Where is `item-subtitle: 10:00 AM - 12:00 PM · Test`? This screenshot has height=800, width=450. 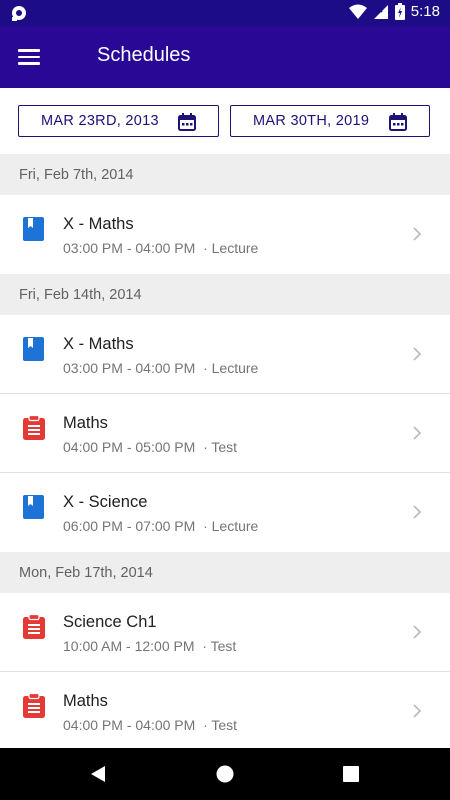 item-subtitle: 10:00 AM - 12:00 PM · Test is located at coordinates (150, 646).